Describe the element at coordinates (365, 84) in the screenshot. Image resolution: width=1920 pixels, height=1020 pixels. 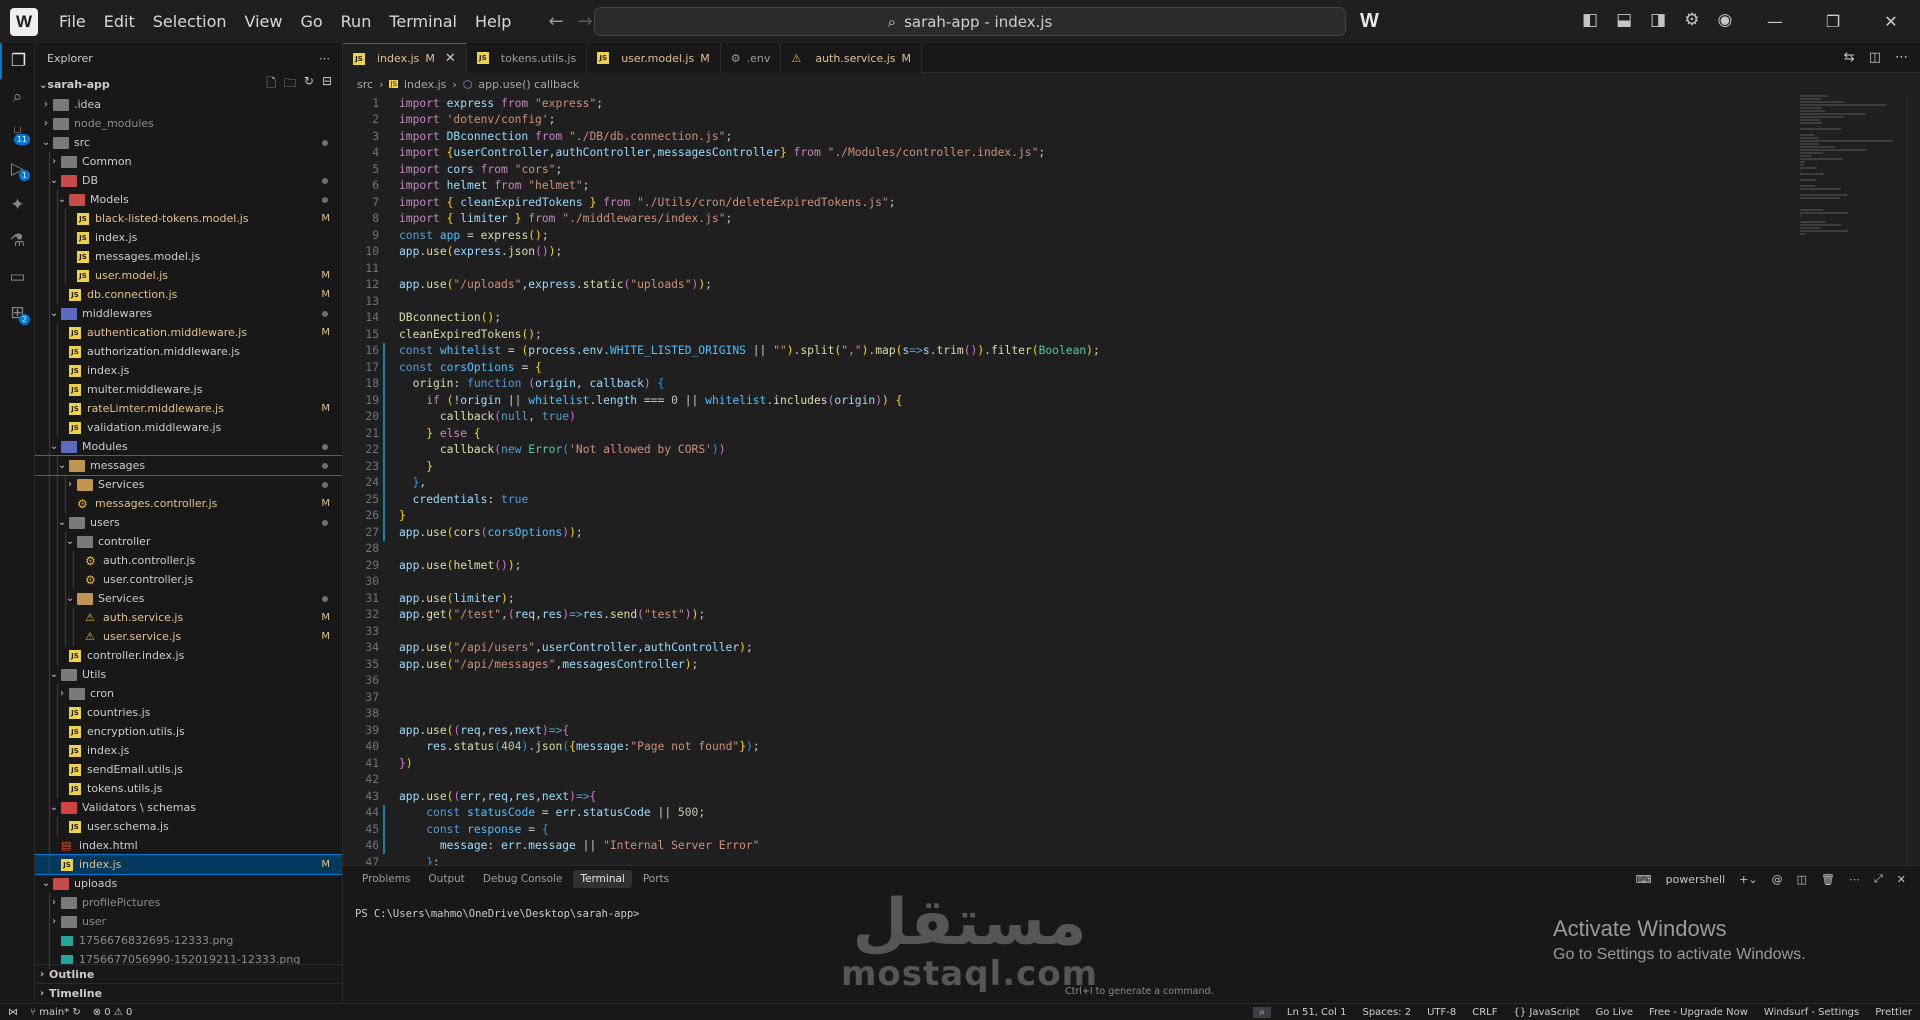
I see `breadcrumb-src: src` at that location.